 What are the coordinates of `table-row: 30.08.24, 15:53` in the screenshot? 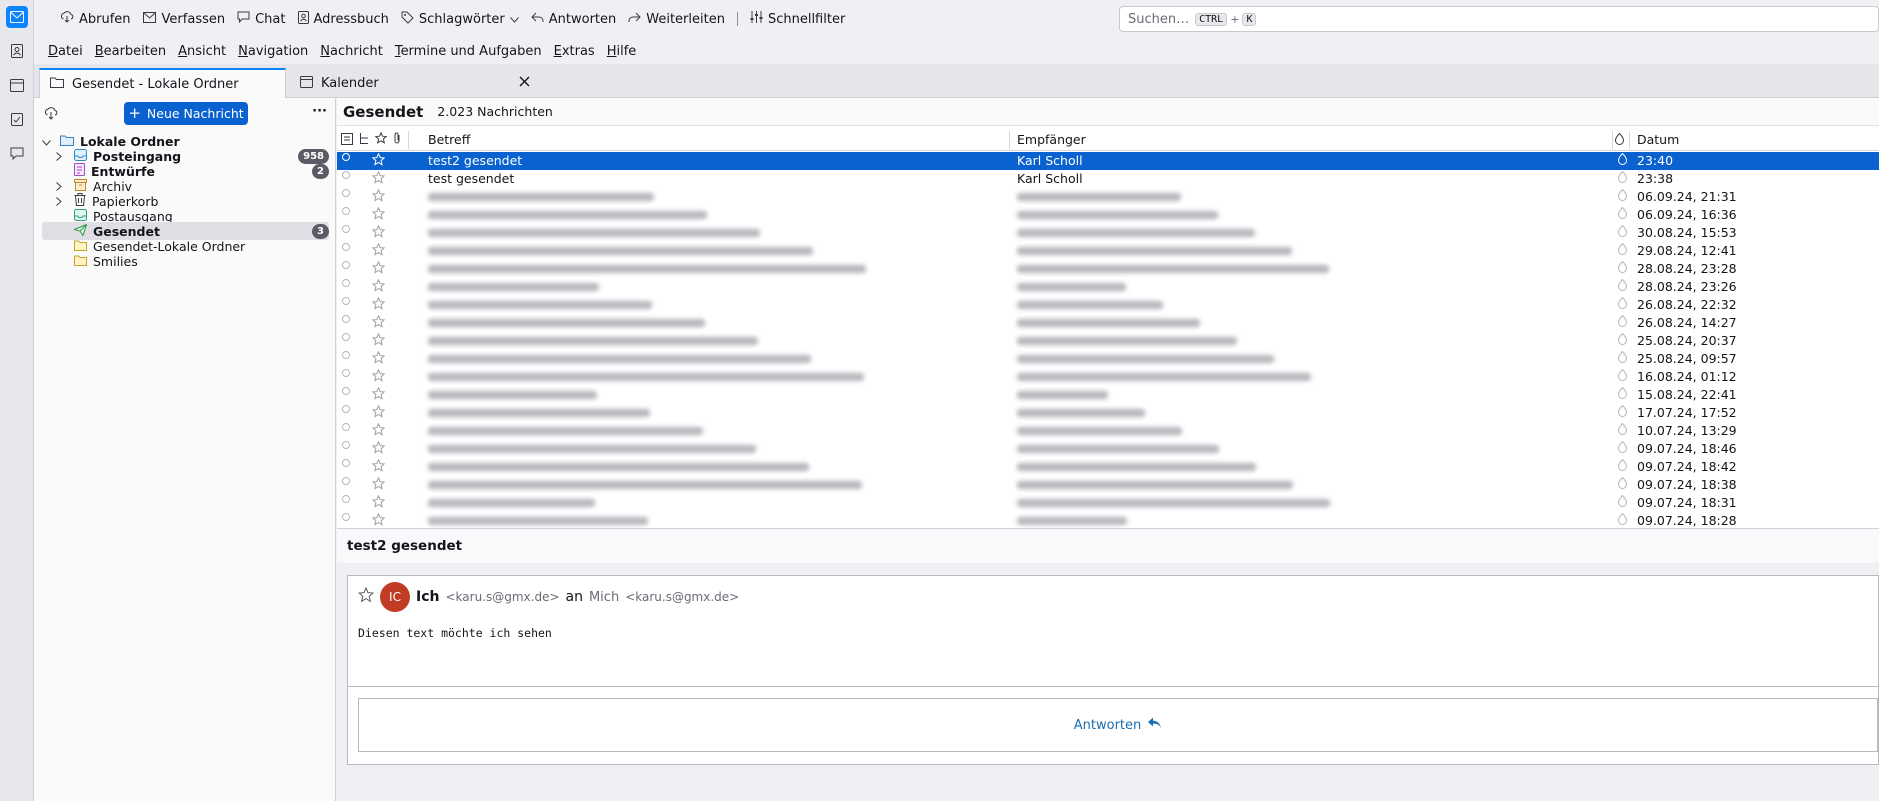 It's located at (1108, 233).